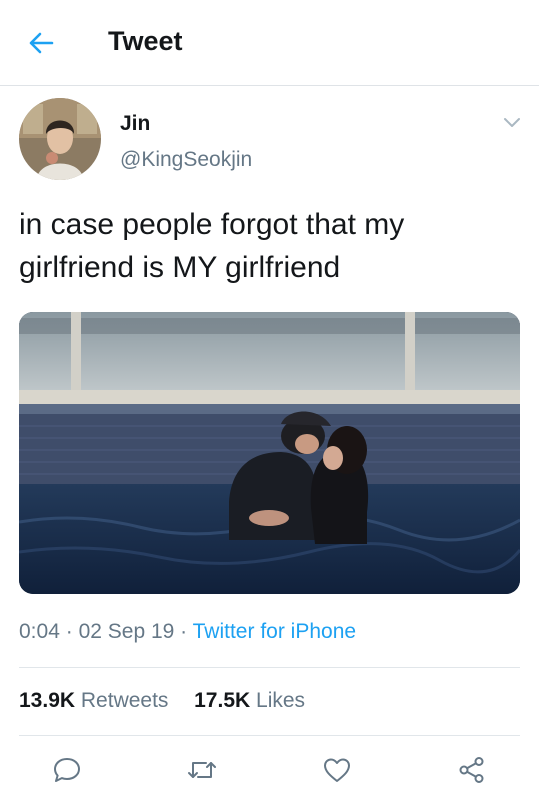  Describe the element at coordinates (281, 700) in the screenshot. I see `likes-label: Likes` at that location.